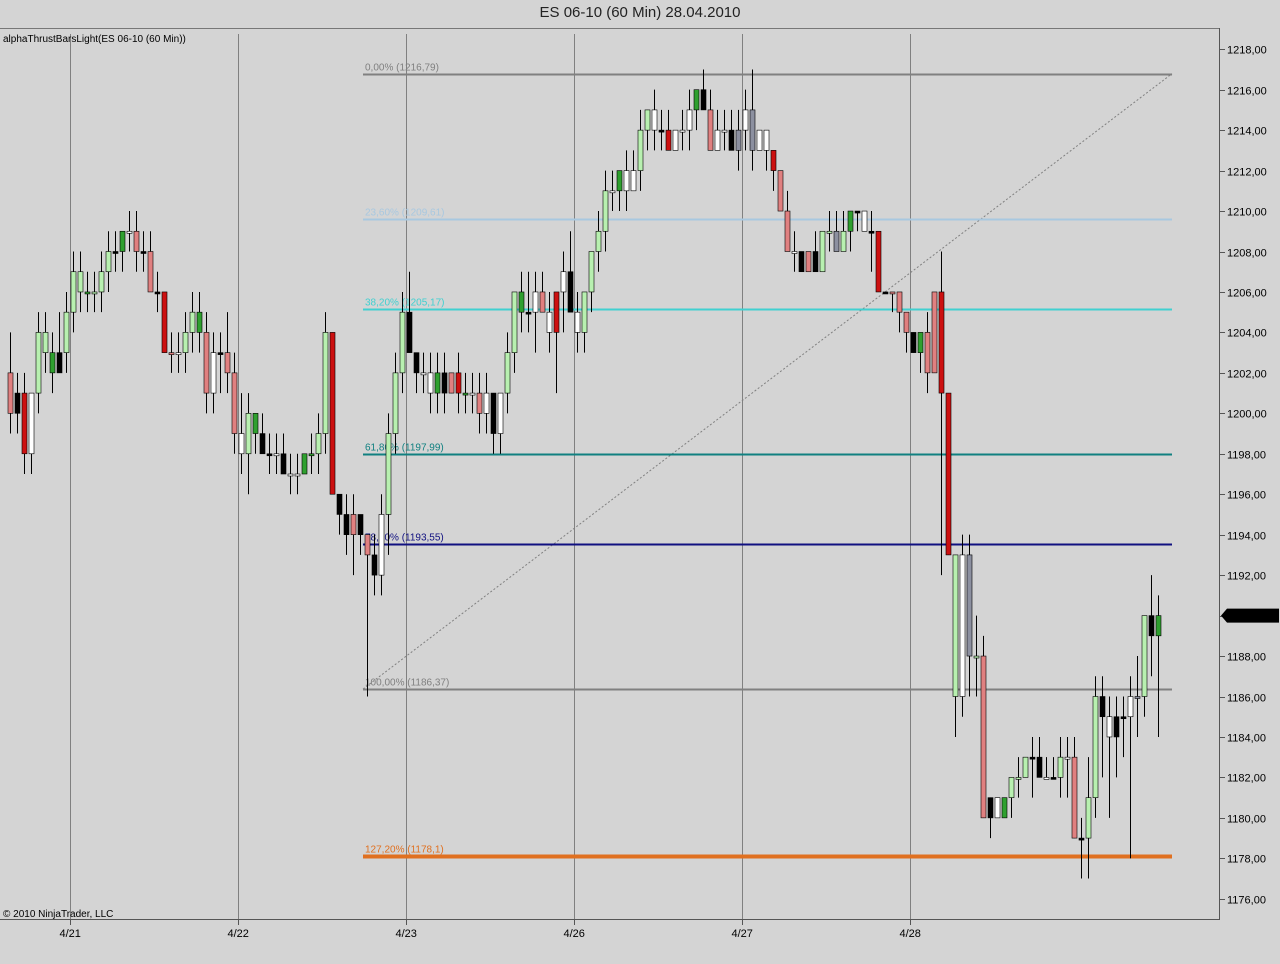  Describe the element at coordinates (406, 934) in the screenshot. I see `x-tick-label: 4/23` at that location.